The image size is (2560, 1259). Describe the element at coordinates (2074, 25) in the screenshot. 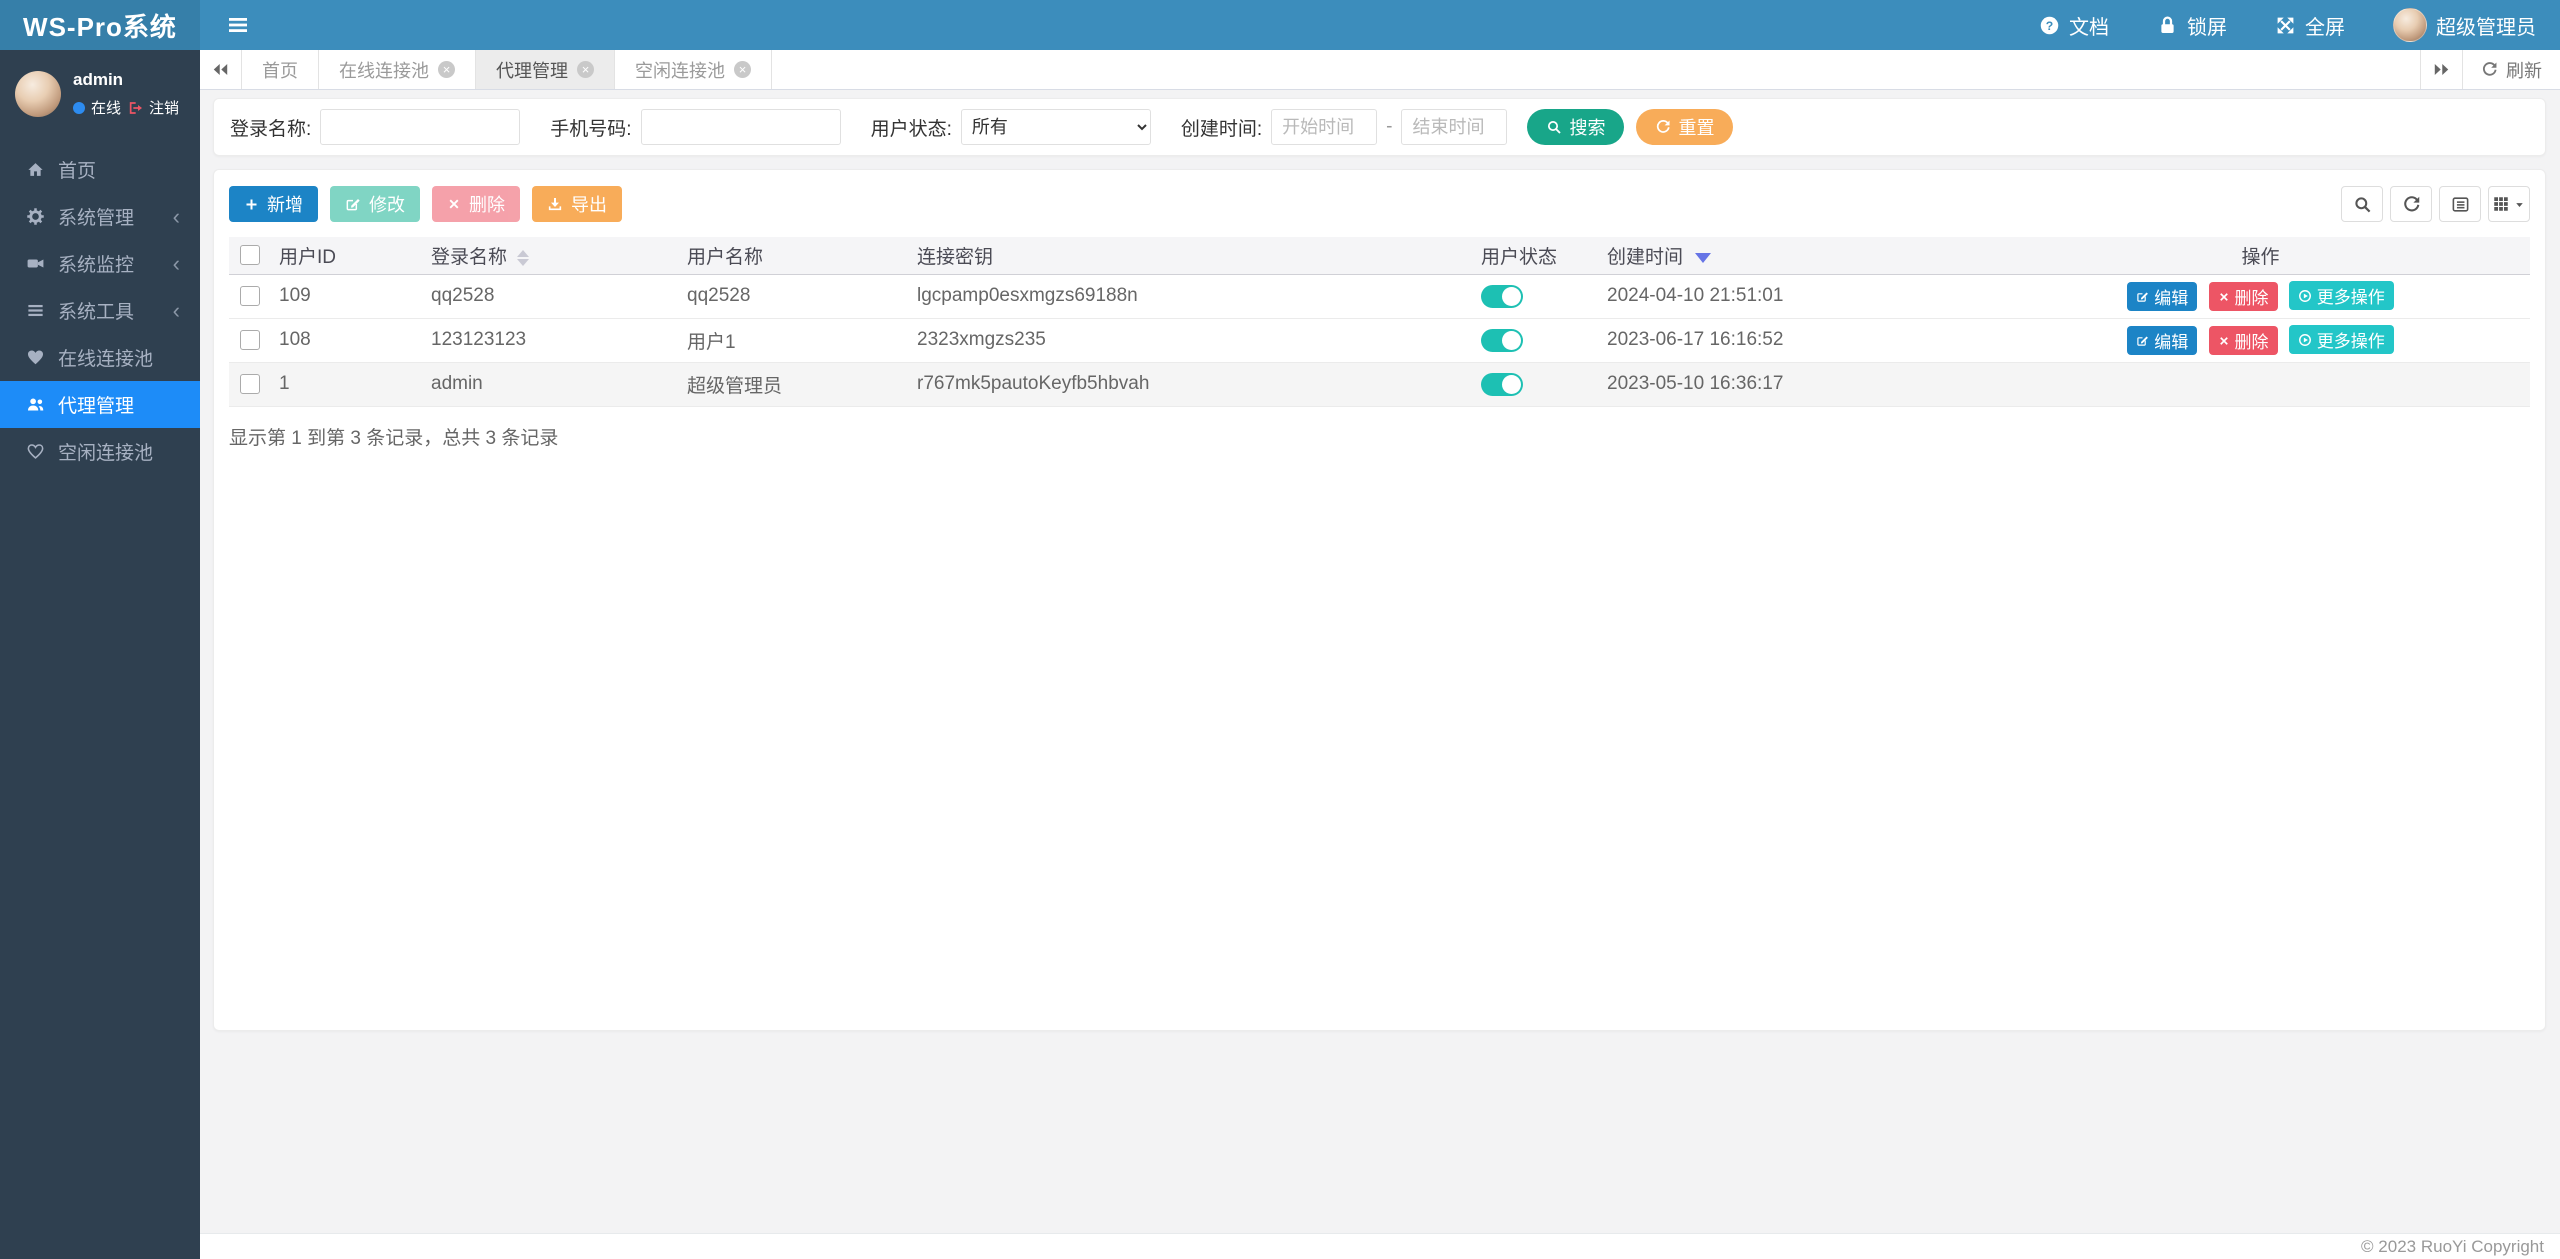

I see `nav-docs-button: 文档` at that location.